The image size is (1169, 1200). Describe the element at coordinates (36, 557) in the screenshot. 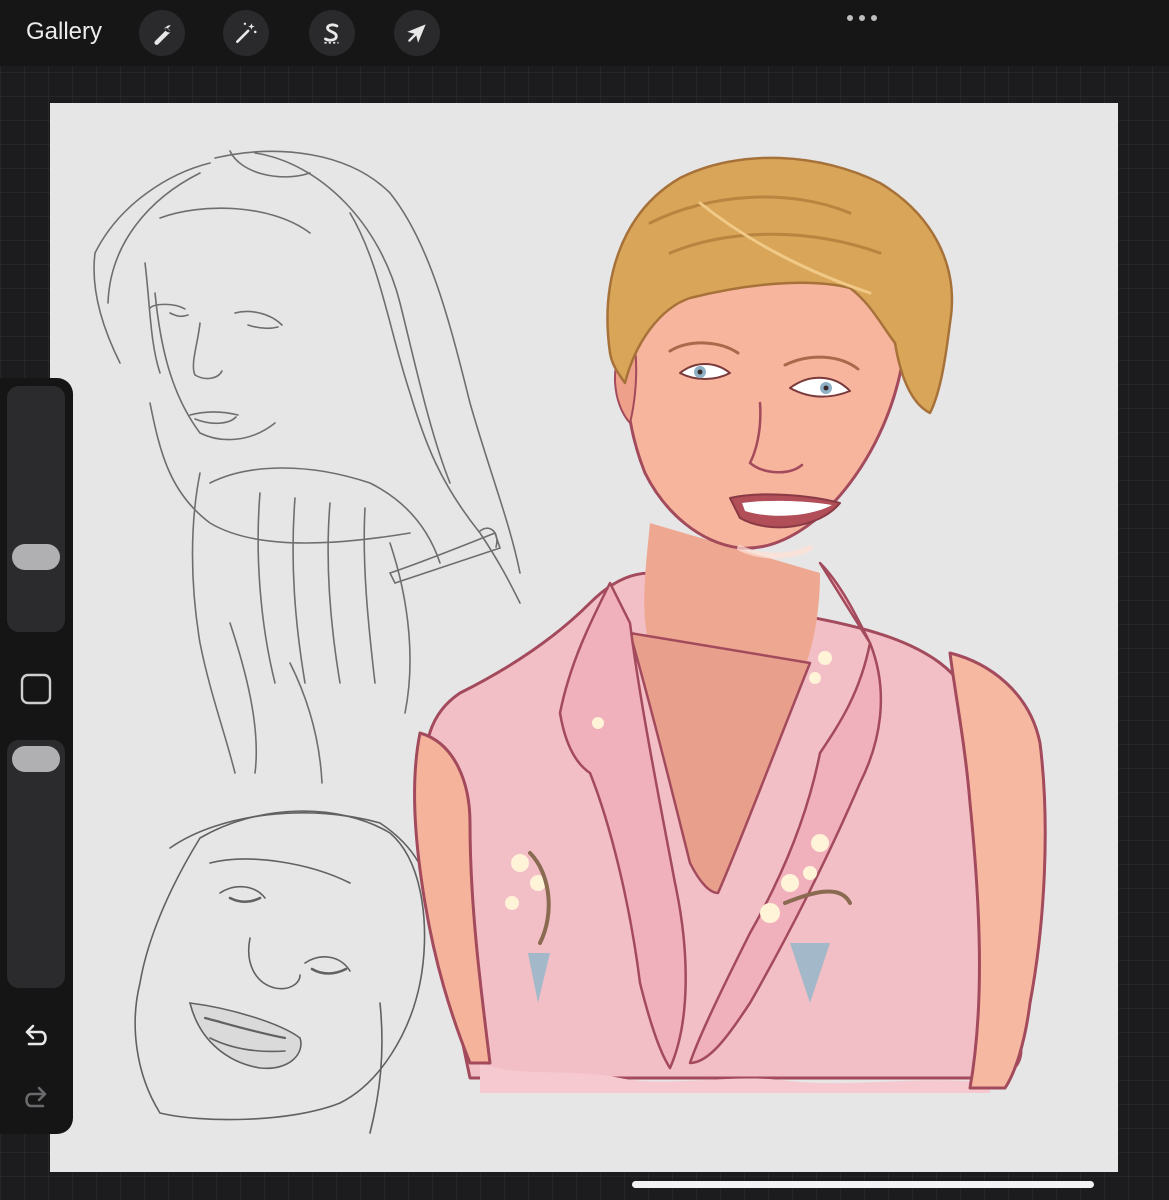

I see `brush-size-thumb` at that location.